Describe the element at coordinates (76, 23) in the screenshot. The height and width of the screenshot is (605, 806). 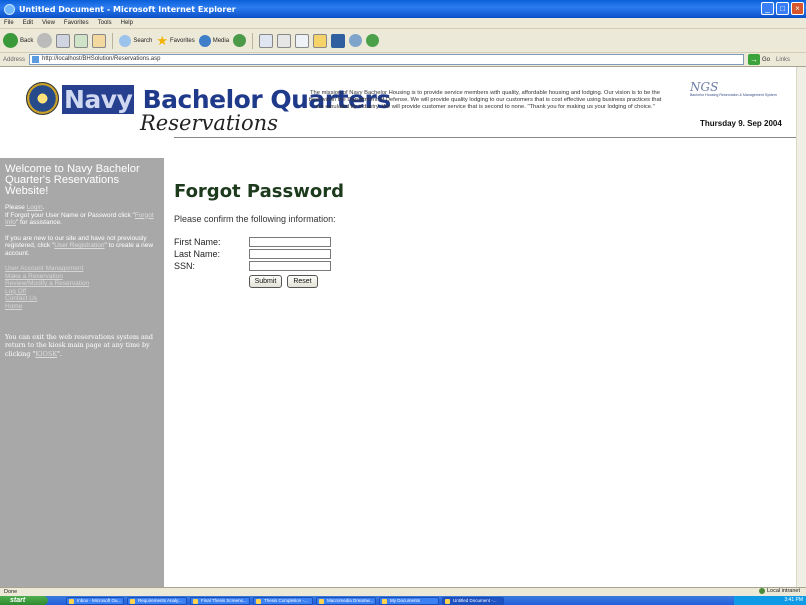
I see `menu-favorites: Favorites` at that location.